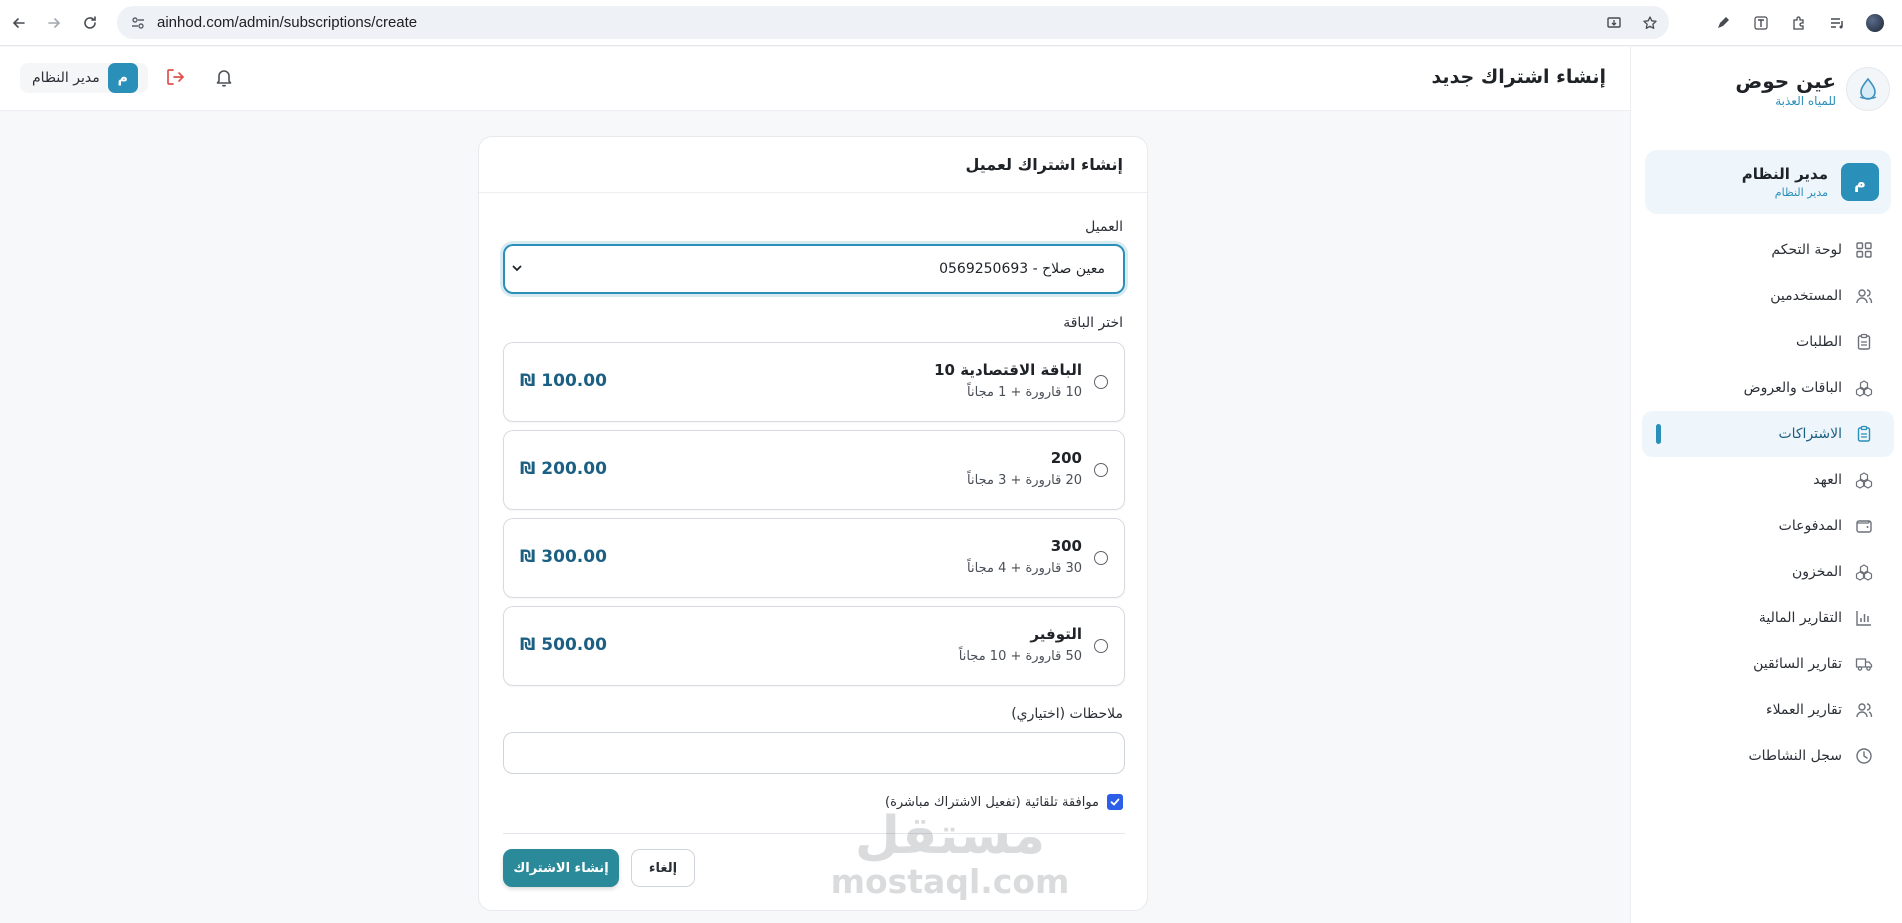 The height and width of the screenshot is (923, 1902). What do you see at coordinates (1795, 756) in the screenshot?
I see `sidebar-item-label: سجل النشاطات` at bounding box center [1795, 756].